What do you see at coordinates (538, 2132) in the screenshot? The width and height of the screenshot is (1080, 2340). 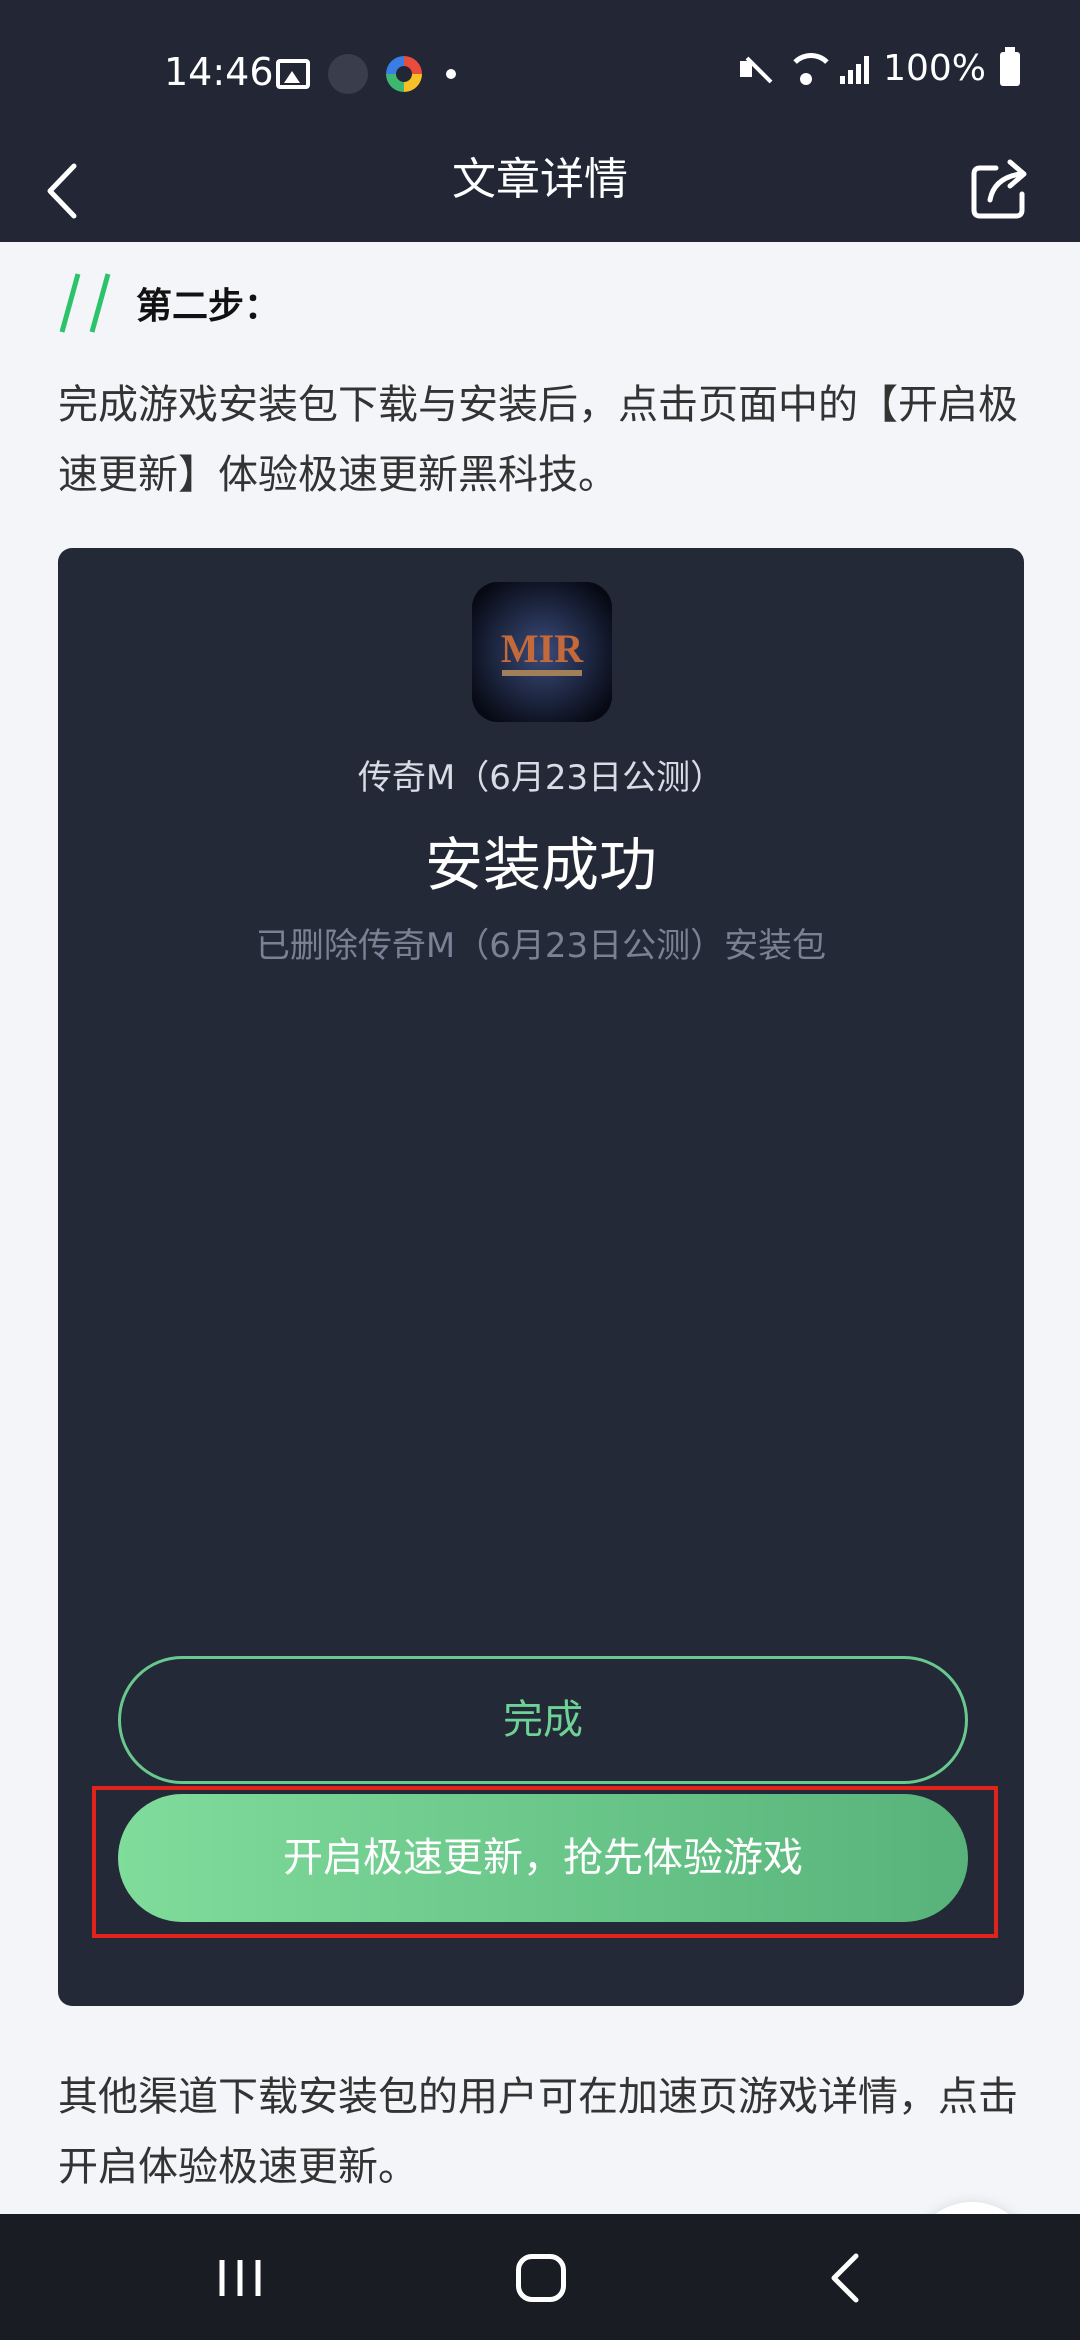 I see `paragraph-2: 其他渠道下载安装包的用户可在加速页游戏详情，点击开启体验极速更新。` at bounding box center [538, 2132].